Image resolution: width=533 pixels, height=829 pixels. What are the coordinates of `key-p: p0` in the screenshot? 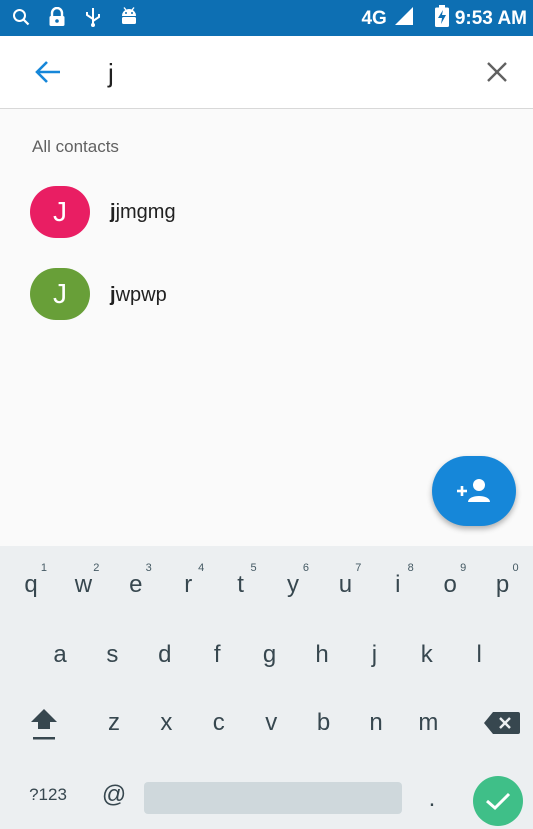 It's located at (503, 585).